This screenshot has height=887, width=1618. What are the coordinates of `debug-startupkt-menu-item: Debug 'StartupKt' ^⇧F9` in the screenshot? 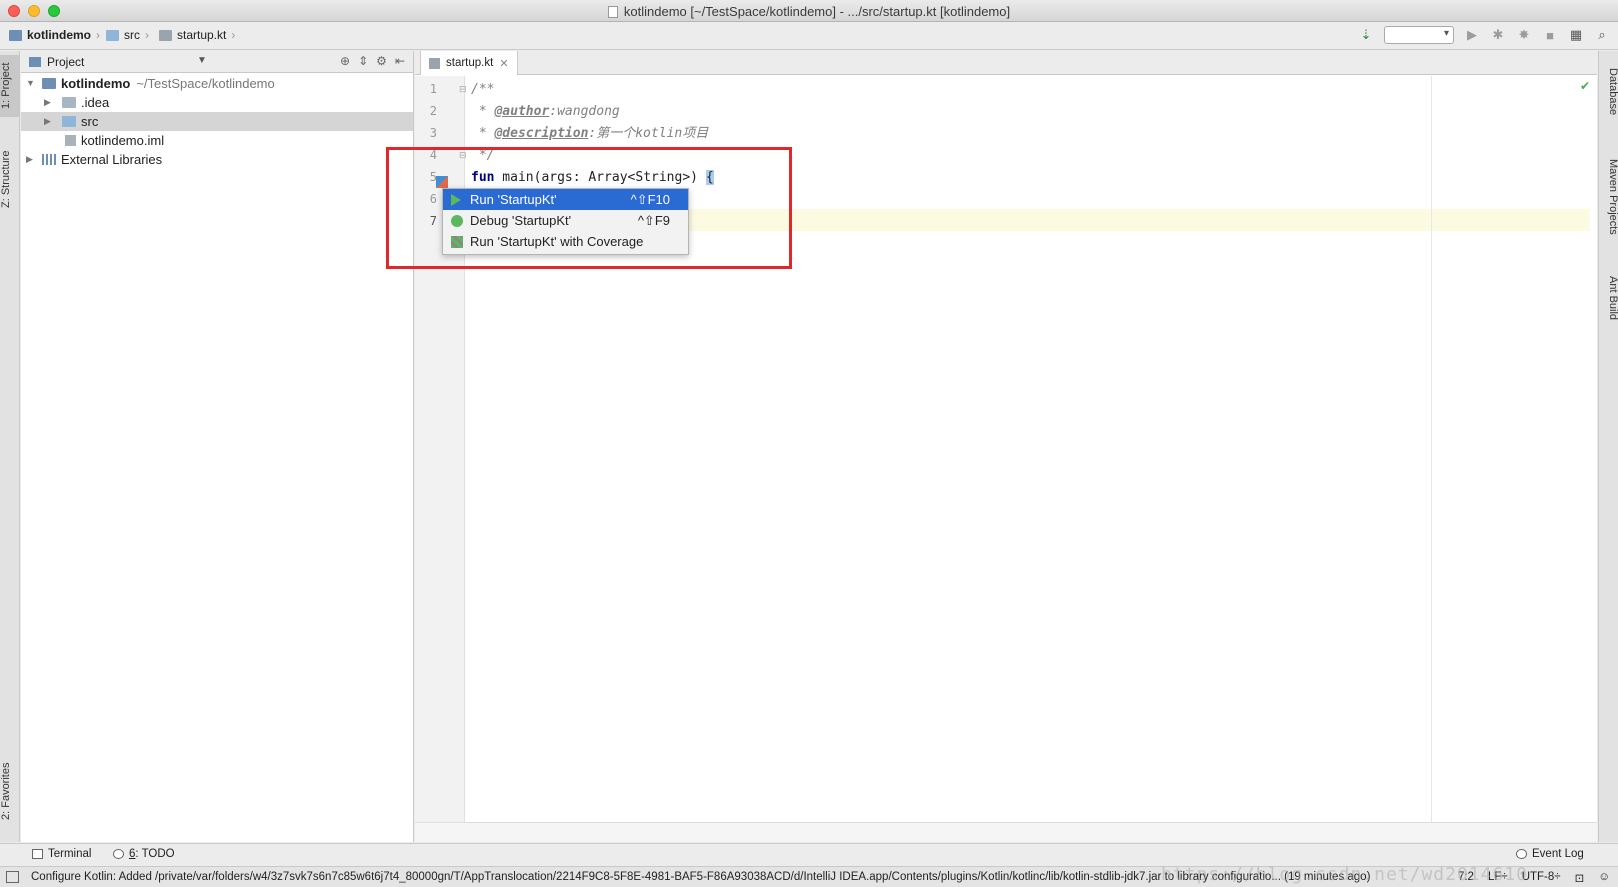 It's located at (565, 220).